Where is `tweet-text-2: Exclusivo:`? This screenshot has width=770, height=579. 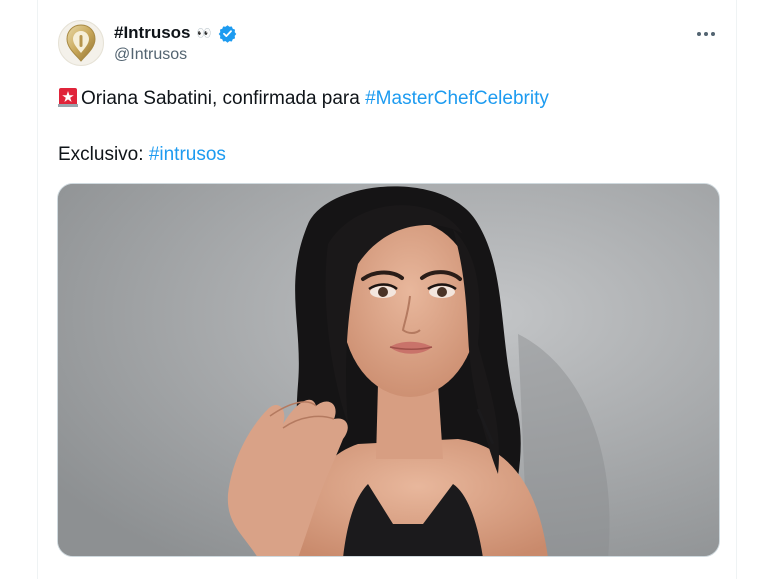 tweet-text-2: Exclusivo: is located at coordinates (103, 154).